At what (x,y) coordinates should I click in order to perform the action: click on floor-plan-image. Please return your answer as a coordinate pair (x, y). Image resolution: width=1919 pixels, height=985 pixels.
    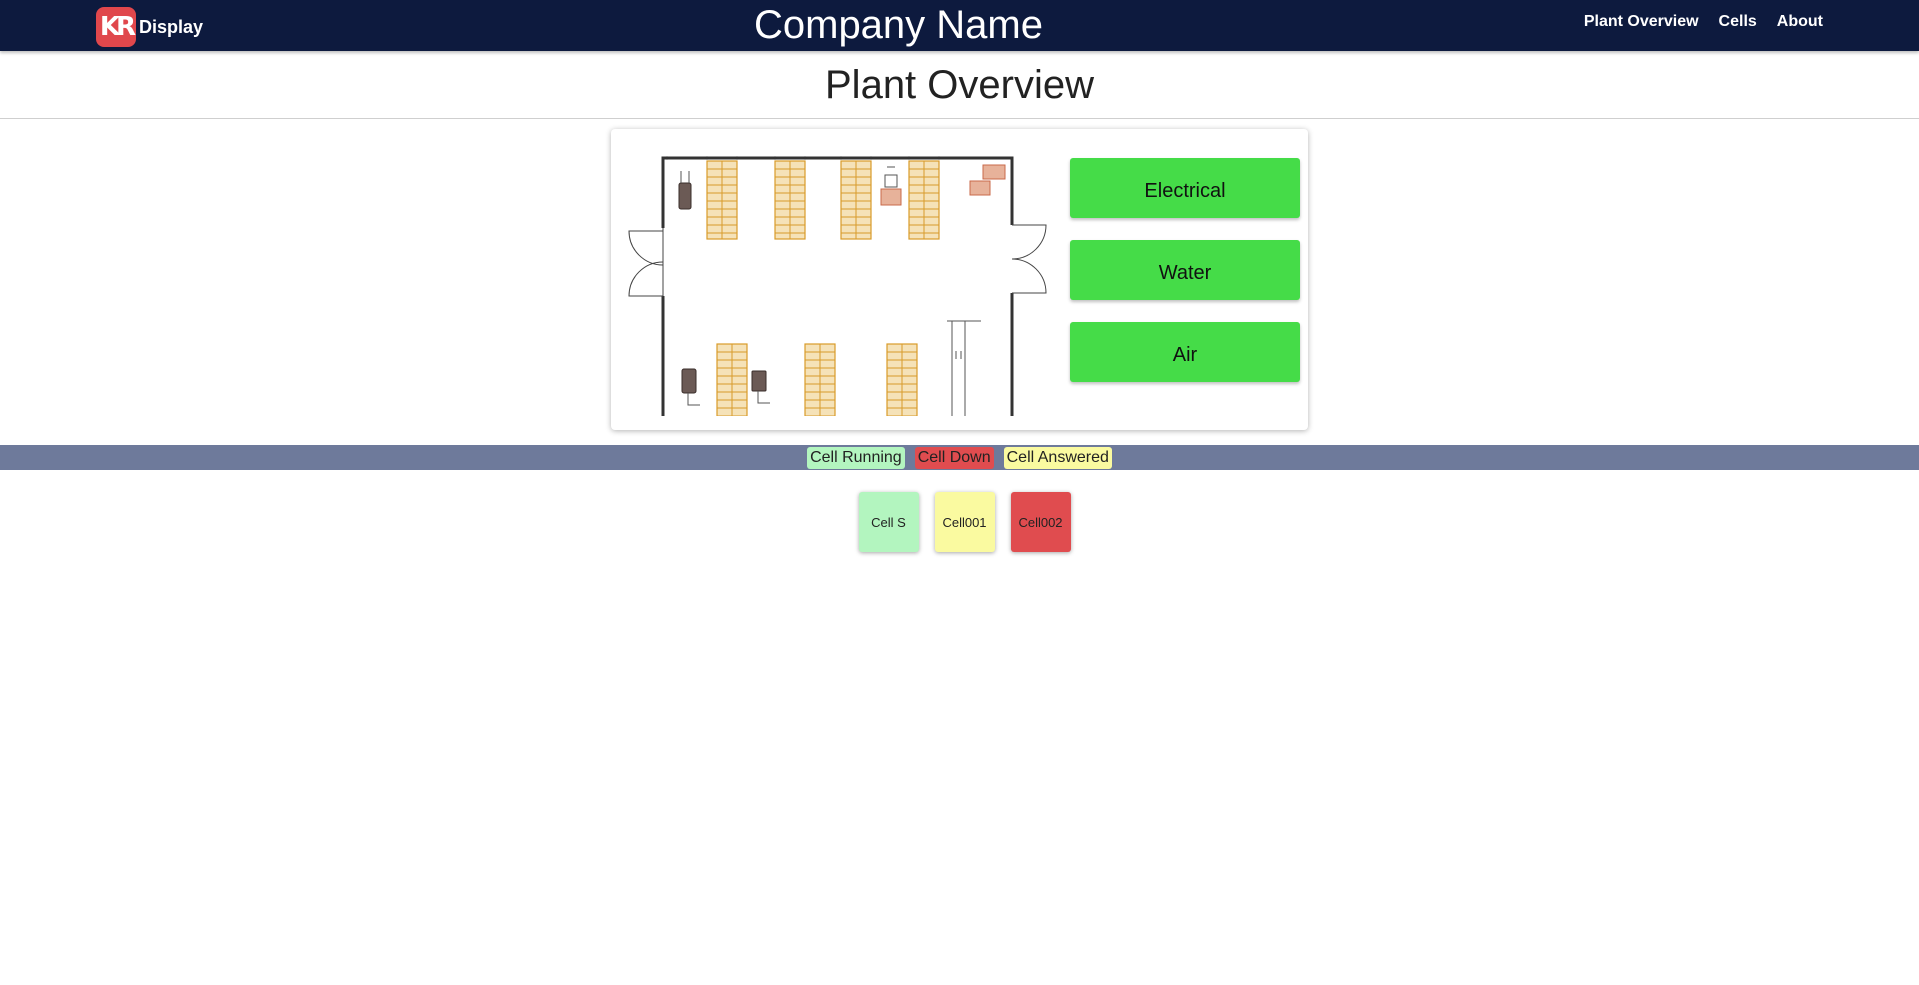
    Looking at the image, I should click on (837, 286).